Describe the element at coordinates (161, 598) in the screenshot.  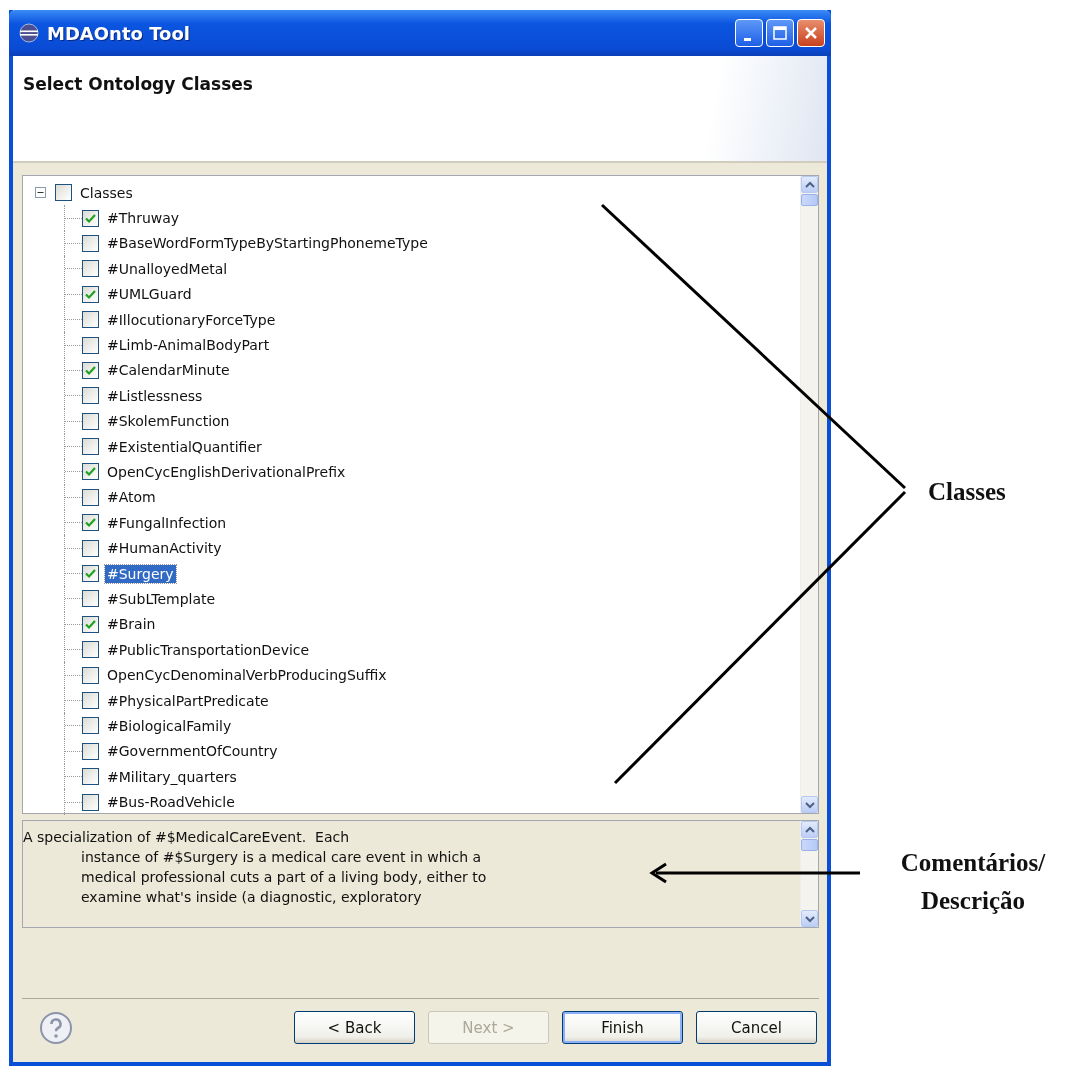
I see `tree-item: #SubLTemplate` at that location.